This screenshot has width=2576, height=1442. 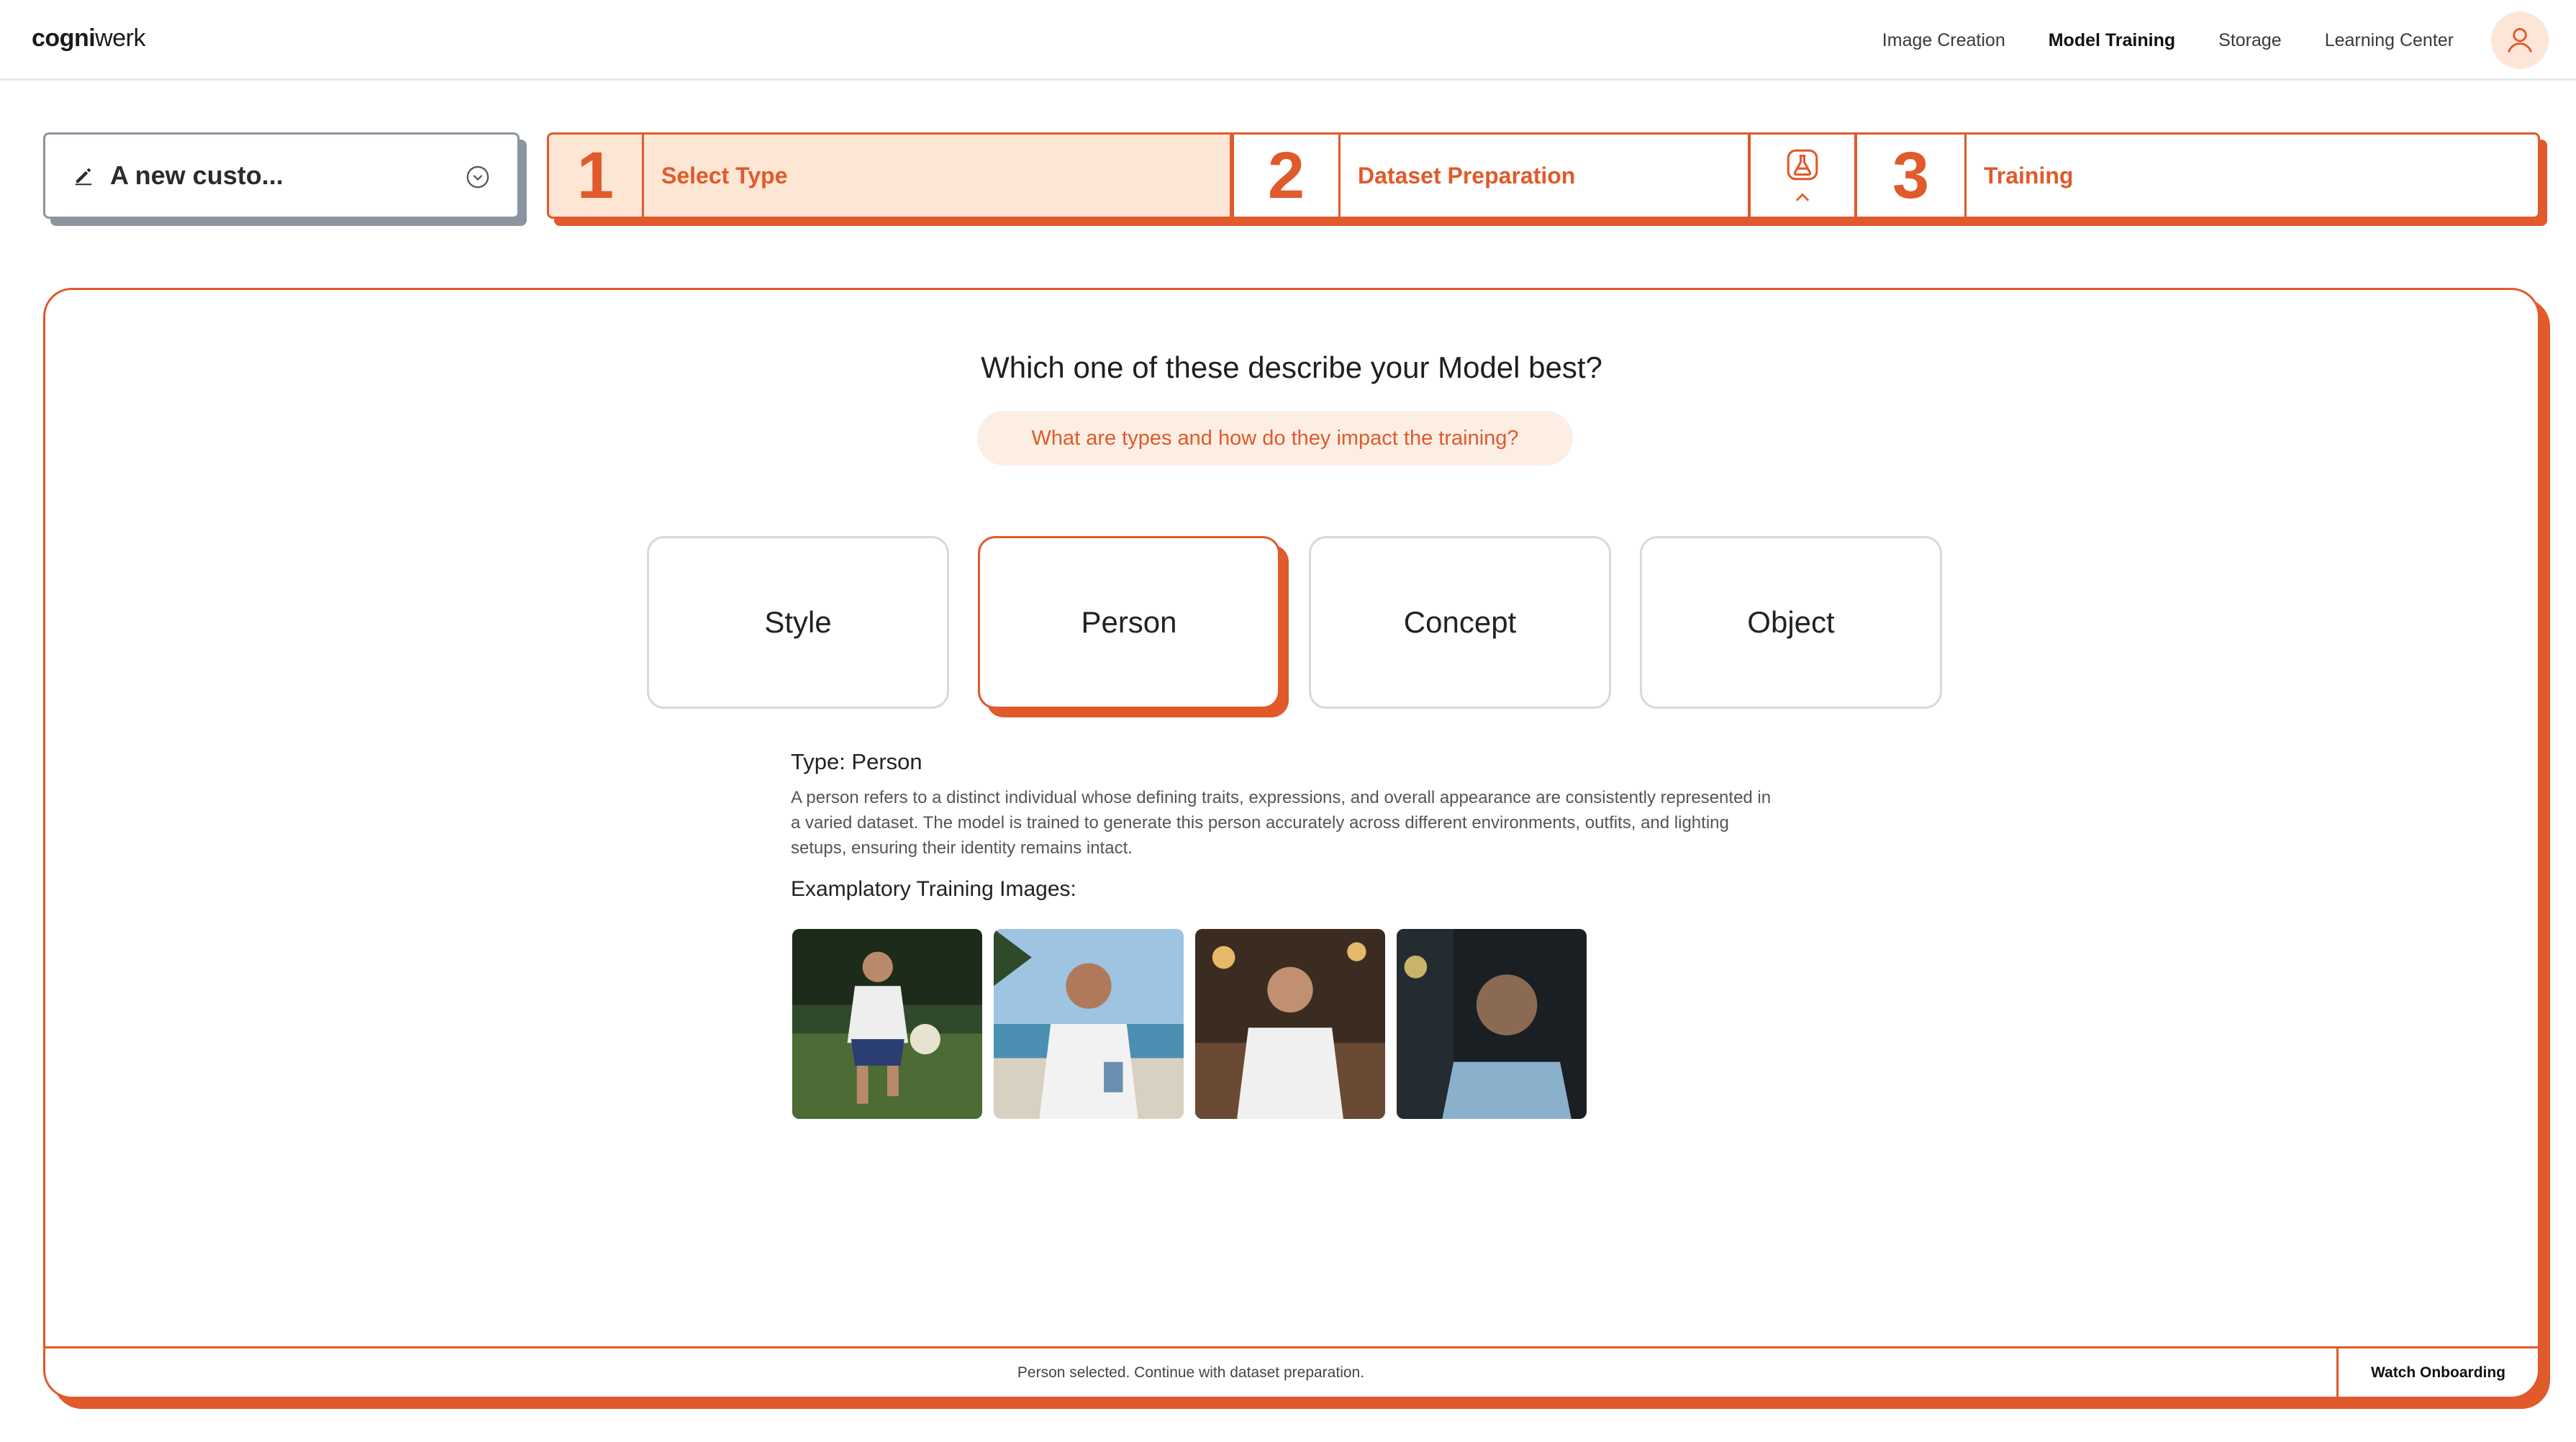 I want to click on flask-icon, so click(x=1802, y=165).